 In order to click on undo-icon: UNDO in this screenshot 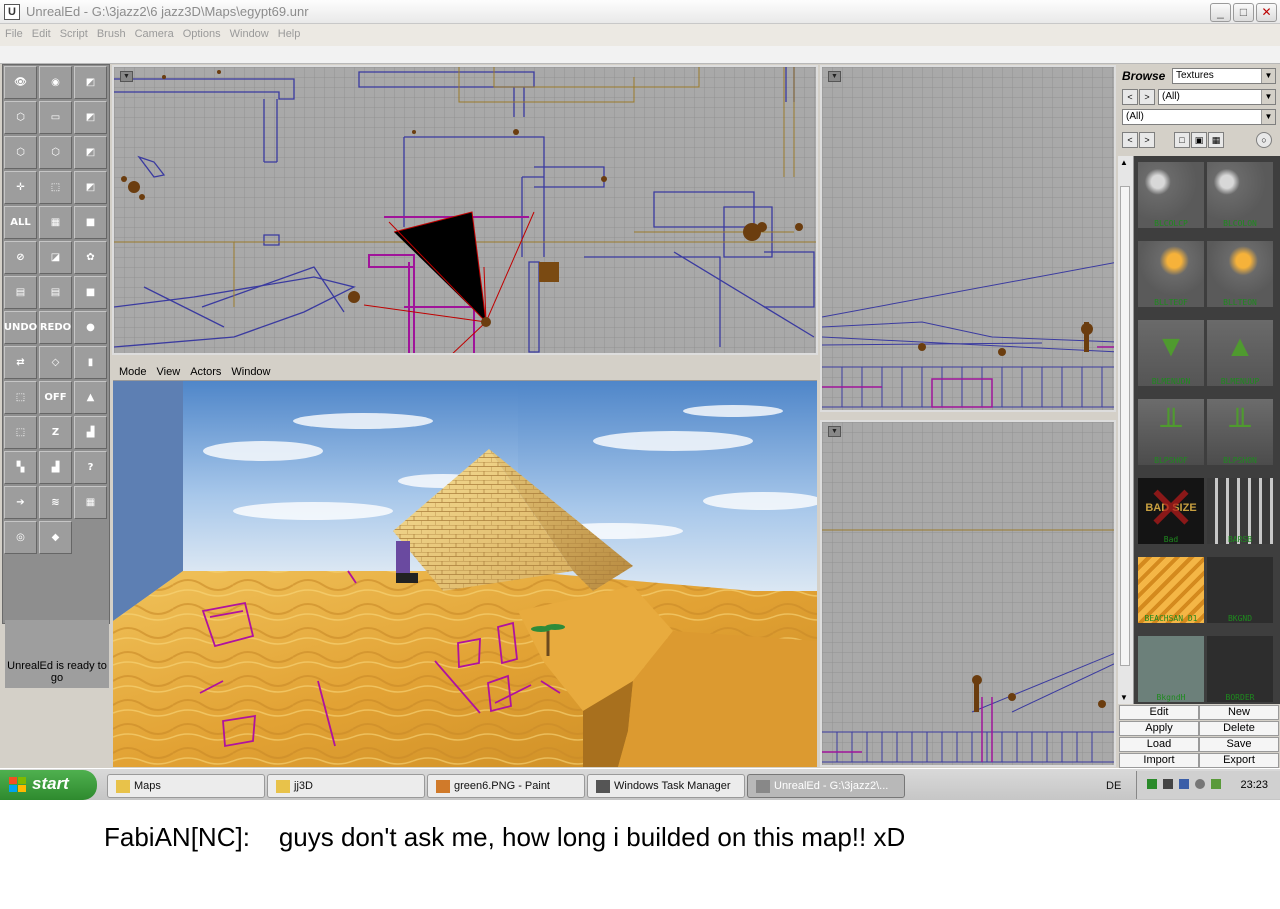, I will do `click(20, 327)`.